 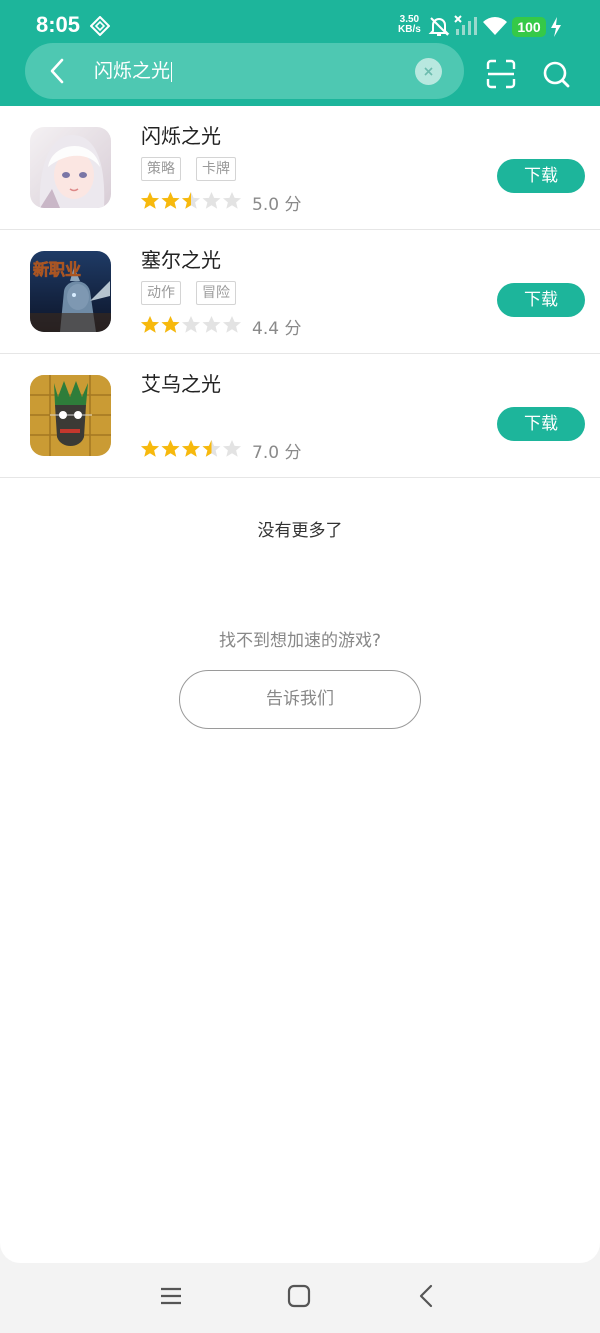 I want to click on game-tags: 动作 冒险, so click(x=196, y=293).